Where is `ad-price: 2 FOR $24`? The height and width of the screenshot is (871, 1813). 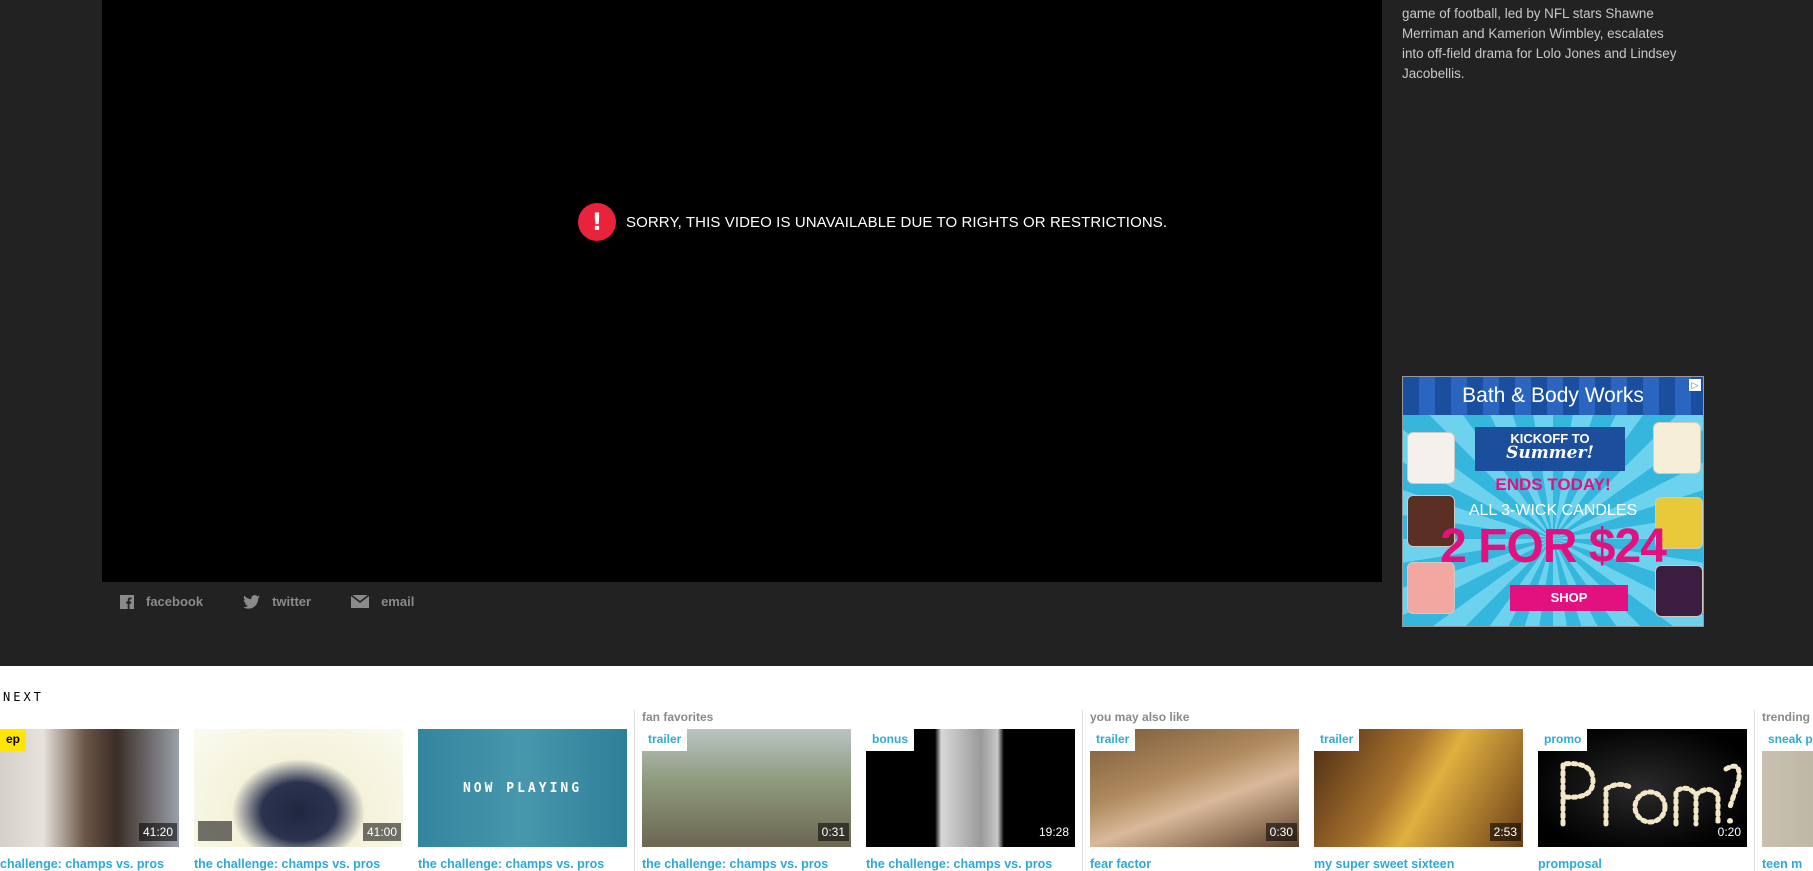 ad-price: 2 FOR $24 is located at coordinates (1553, 546).